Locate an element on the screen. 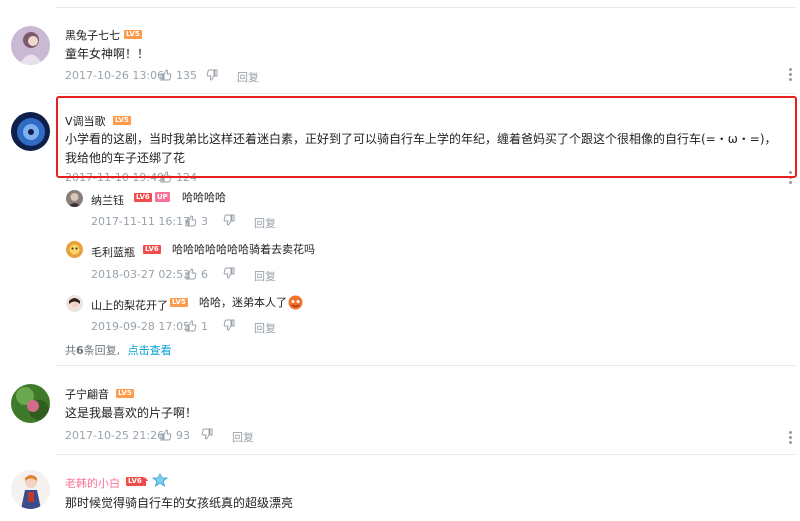  more-replies-suffix: 条回复, is located at coordinates (102, 350).